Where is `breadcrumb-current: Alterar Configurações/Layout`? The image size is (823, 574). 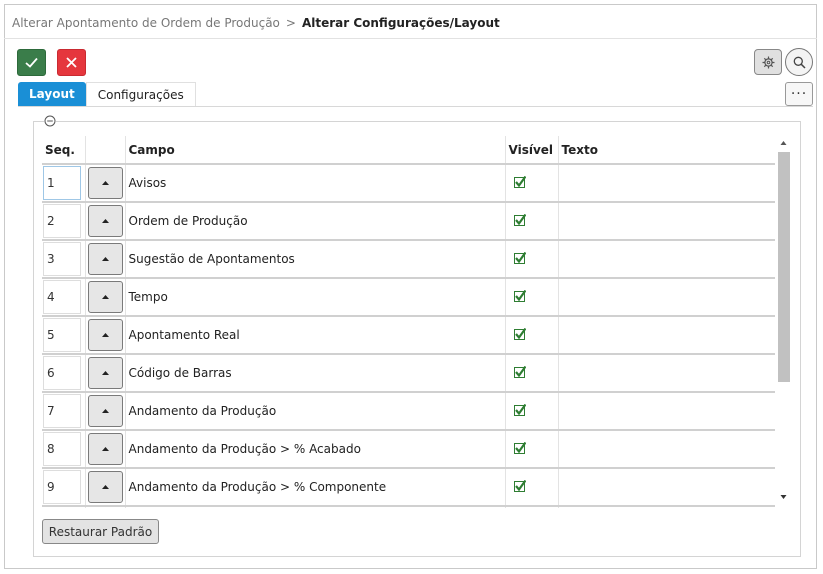 breadcrumb-current: Alterar Configurações/Layout is located at coordinates (400, 23).